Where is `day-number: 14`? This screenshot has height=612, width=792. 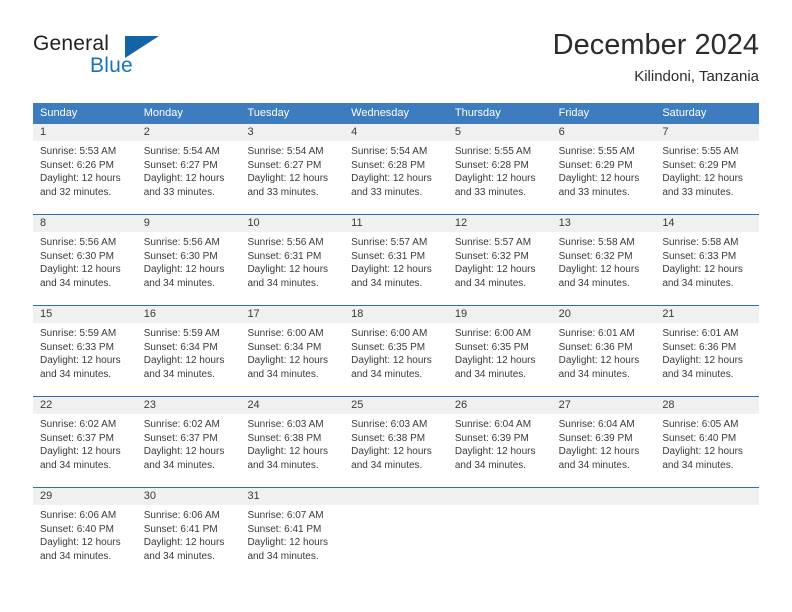
day-number: 14 is located at coordinates (707, 223).